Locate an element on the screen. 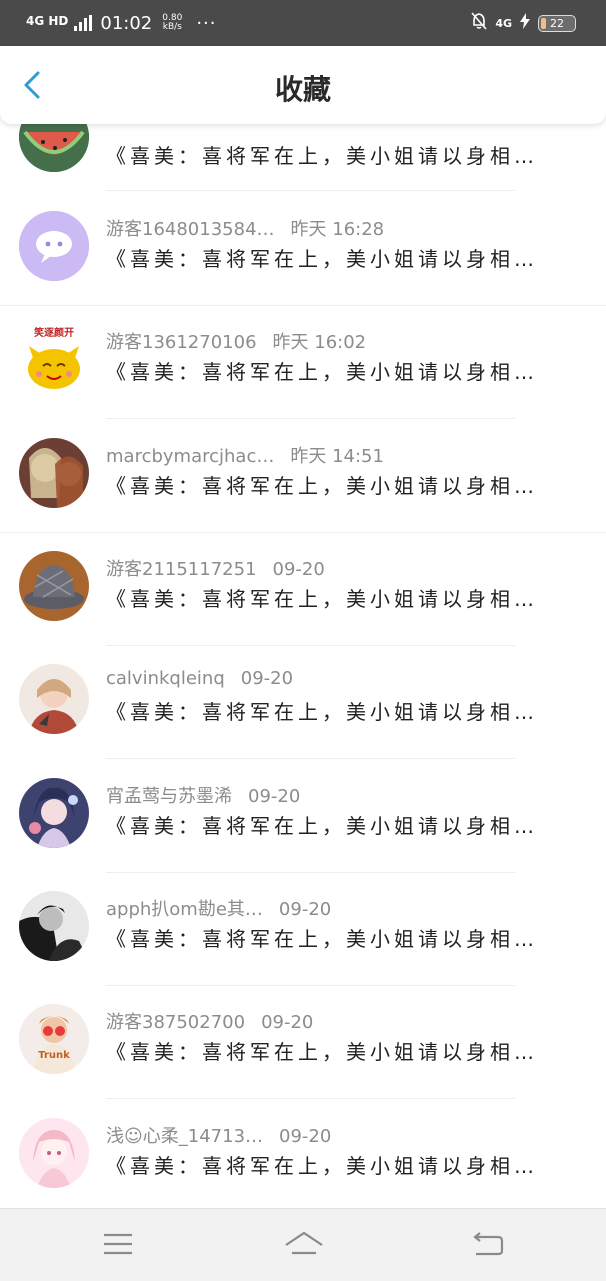 This screenshot has width=606, height=1281. back-icon is located at coordinates (488, 1244).